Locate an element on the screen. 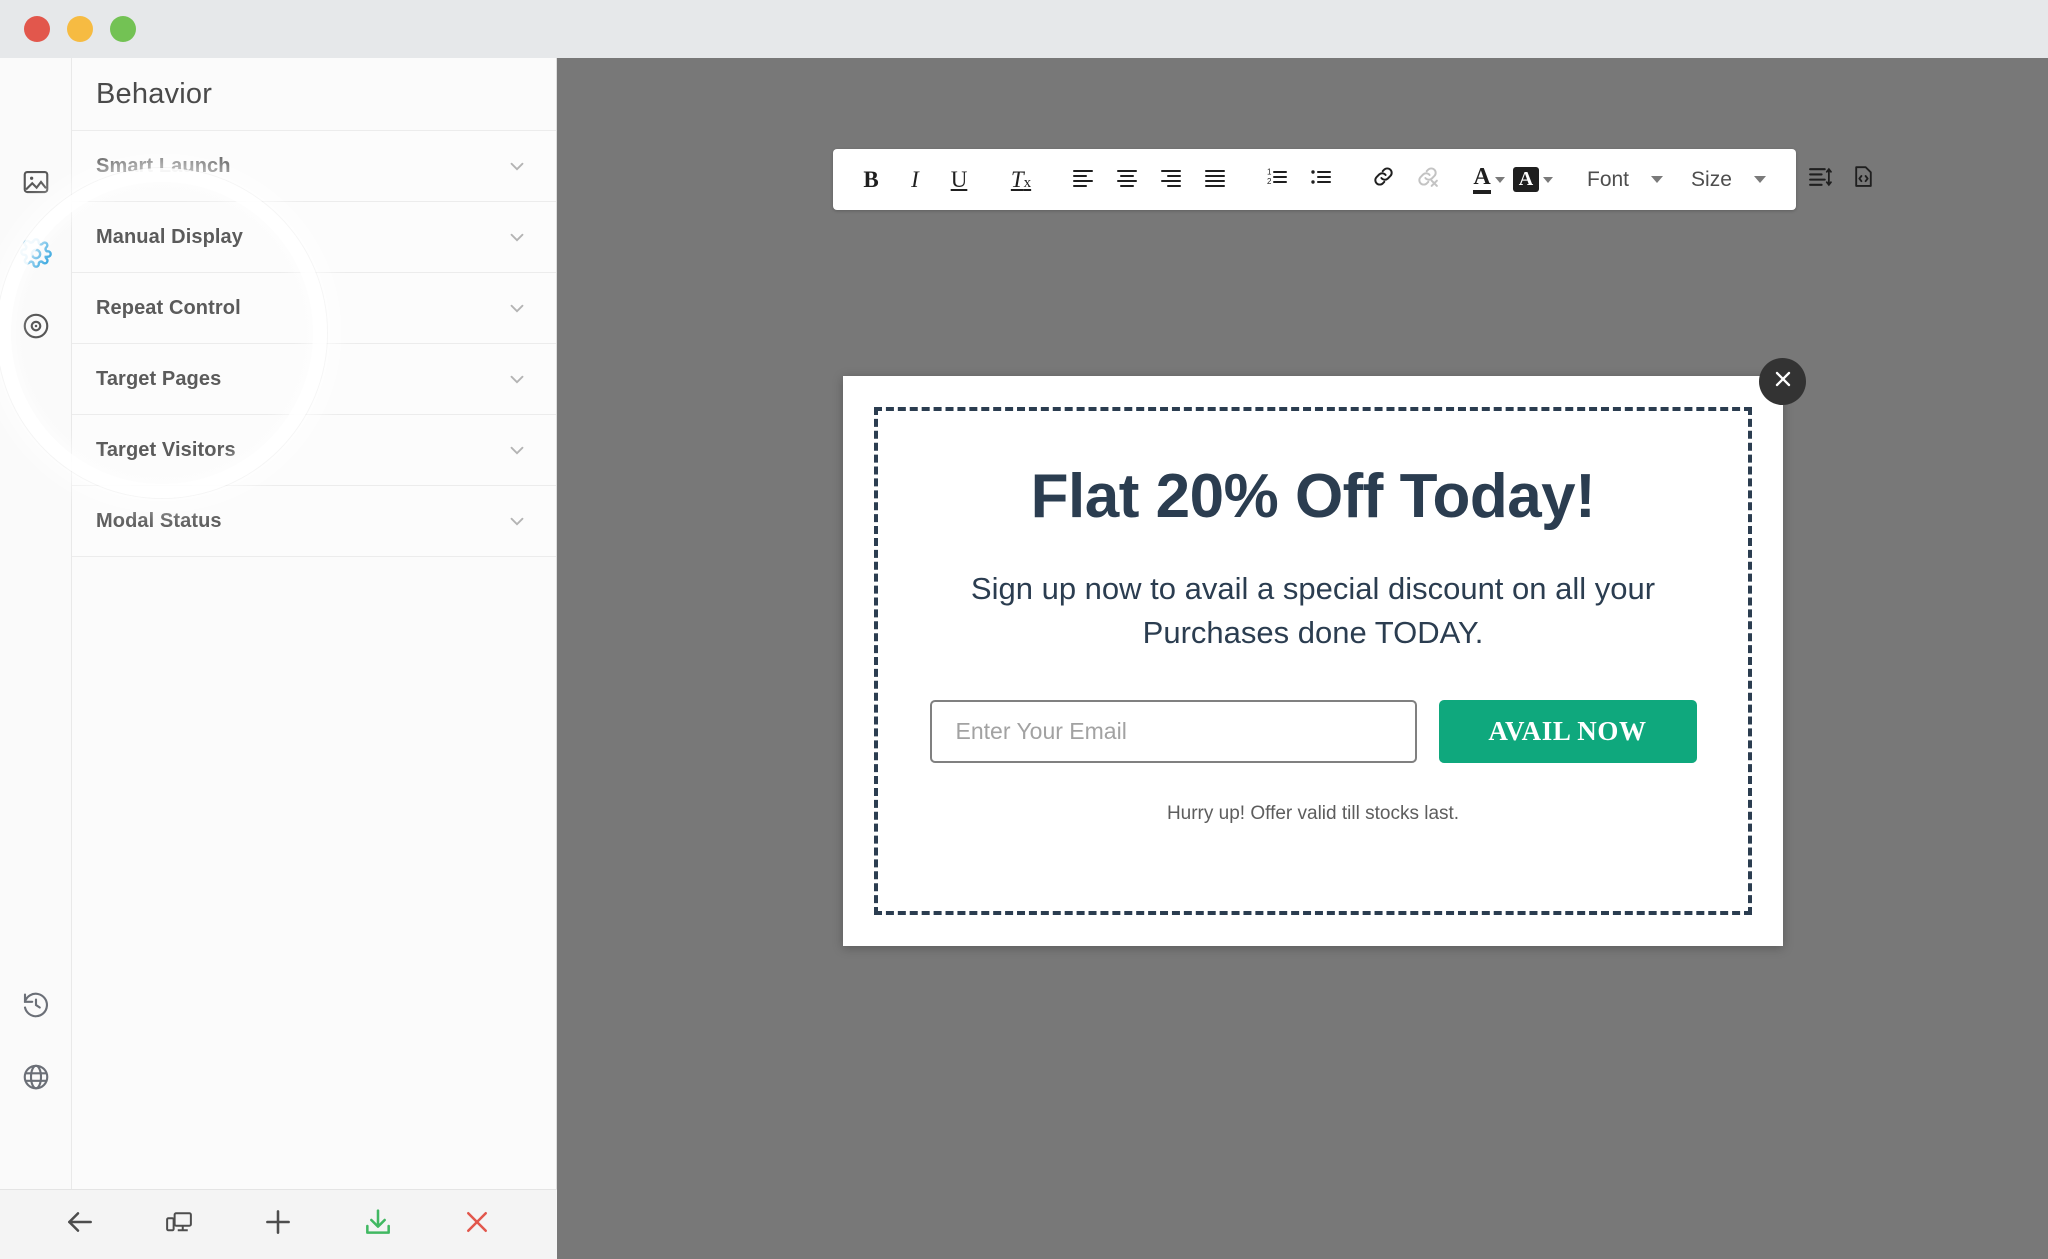 The width and height of the screenshot is (2048, 1259). accordion-label: Manual Display is located at coordinates (169, 236).